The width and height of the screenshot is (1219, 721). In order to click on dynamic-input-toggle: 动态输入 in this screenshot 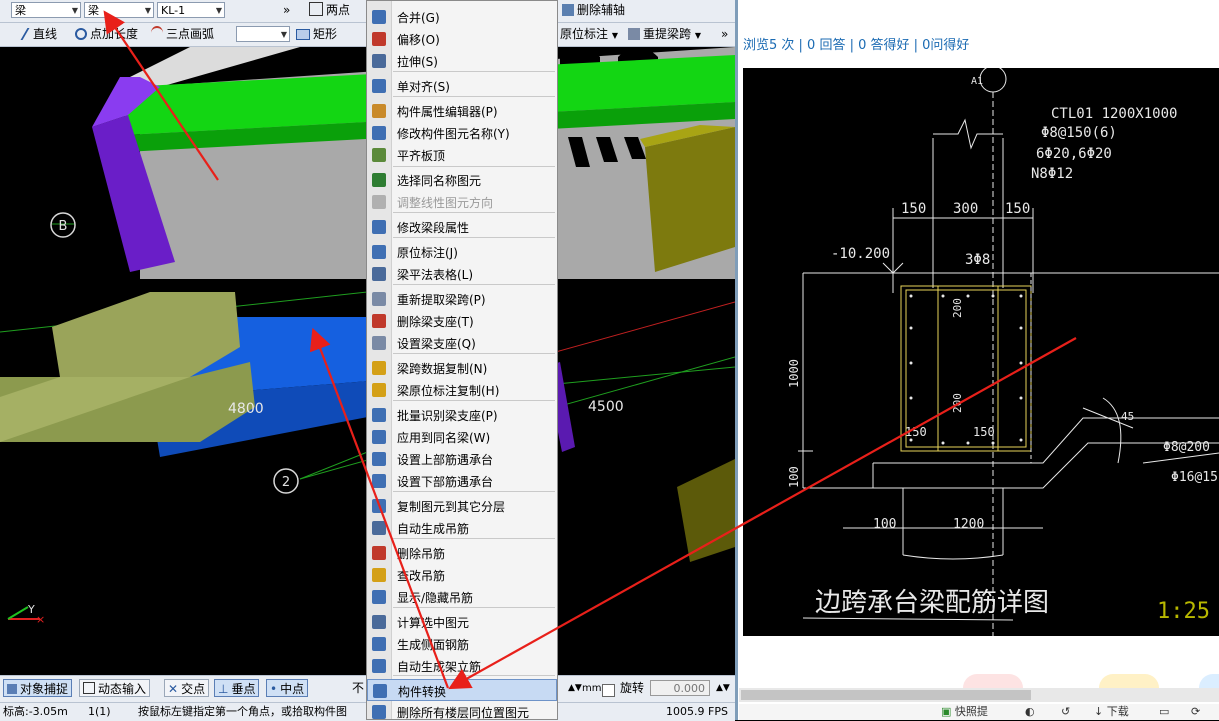, I will do `click(115, 688)`.